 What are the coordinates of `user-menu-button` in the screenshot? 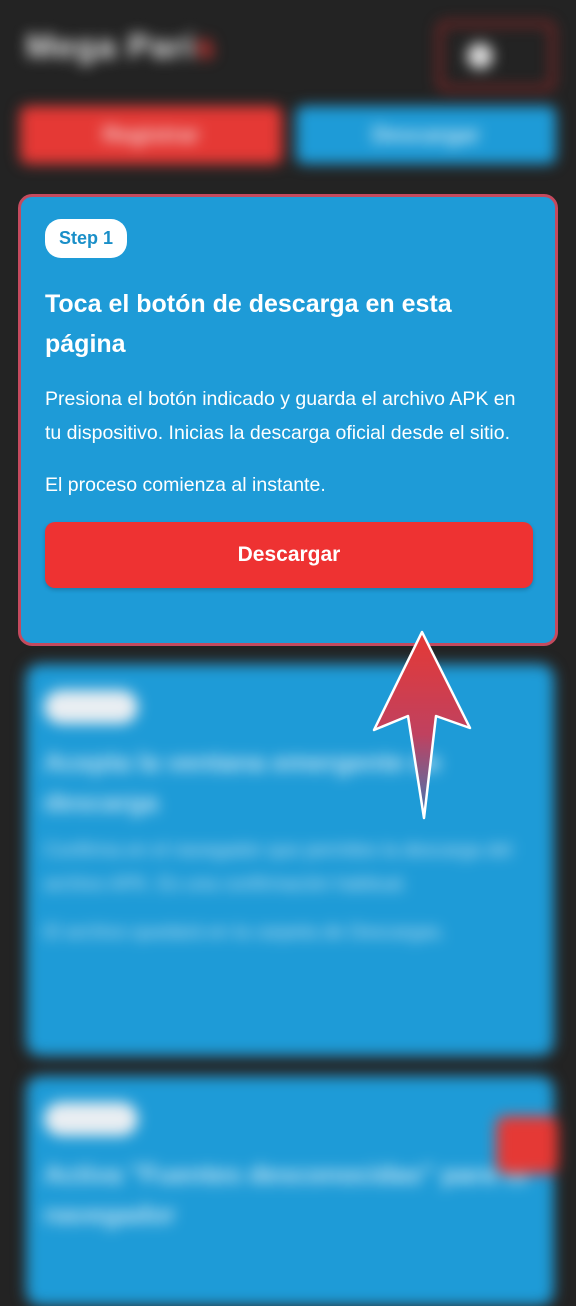 It's located at (496, 56).